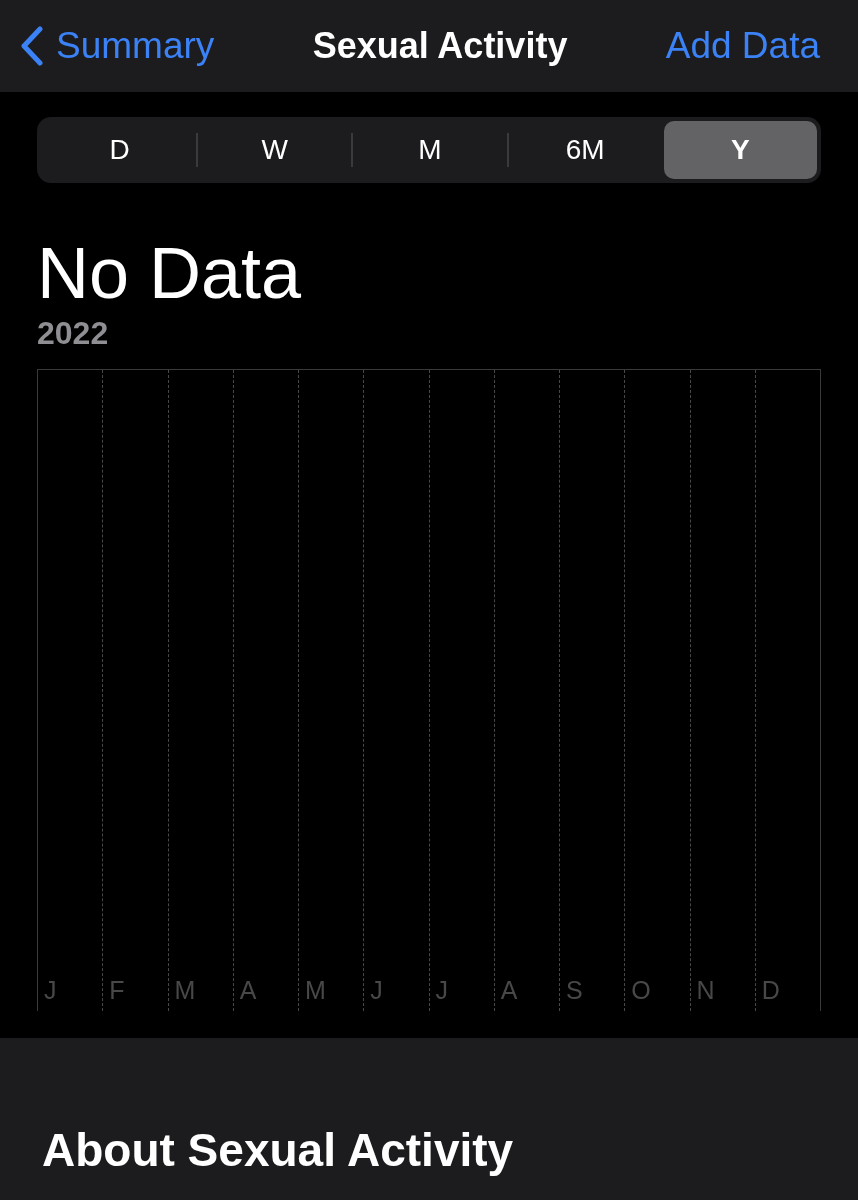 Image resolution: width=858 pixels, height=1200 pixels. What do you see at coordinates (275, 150) in the screenshot?
I see `range-tab: W` at bounding box center [275, 150].